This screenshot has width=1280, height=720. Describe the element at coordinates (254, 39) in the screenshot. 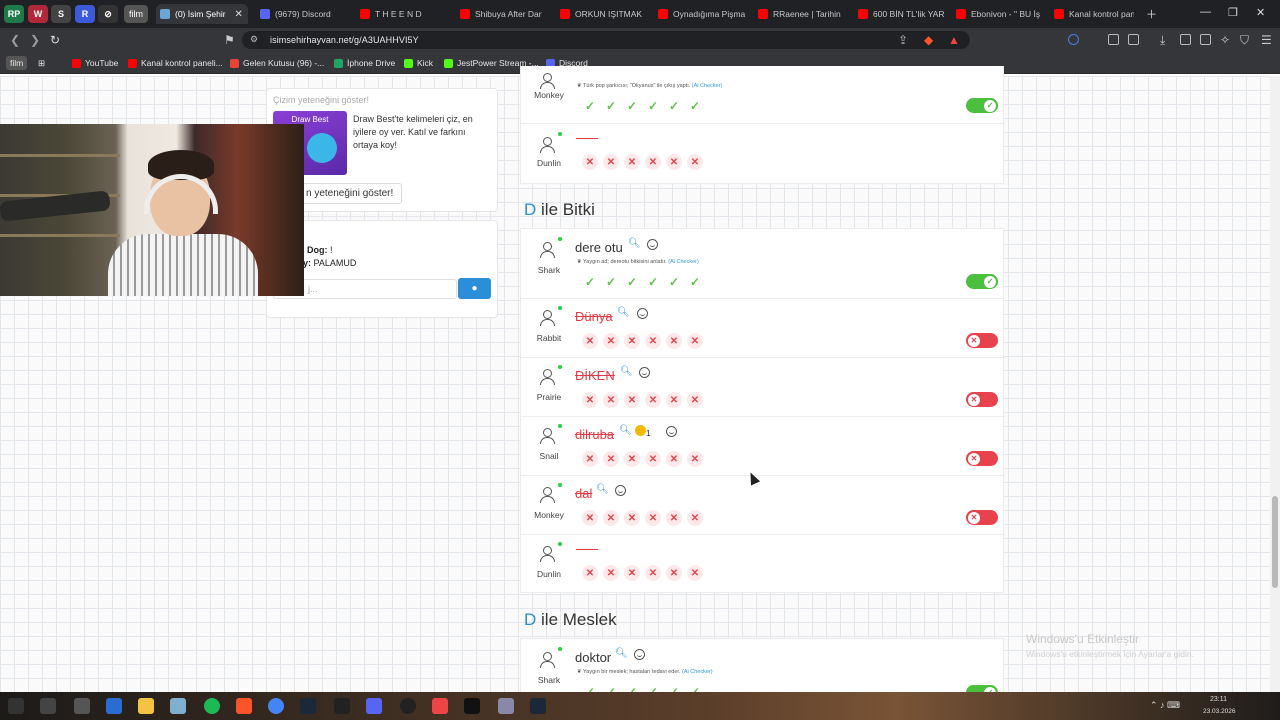

I see `site-info-icon: ⚙` at that location.